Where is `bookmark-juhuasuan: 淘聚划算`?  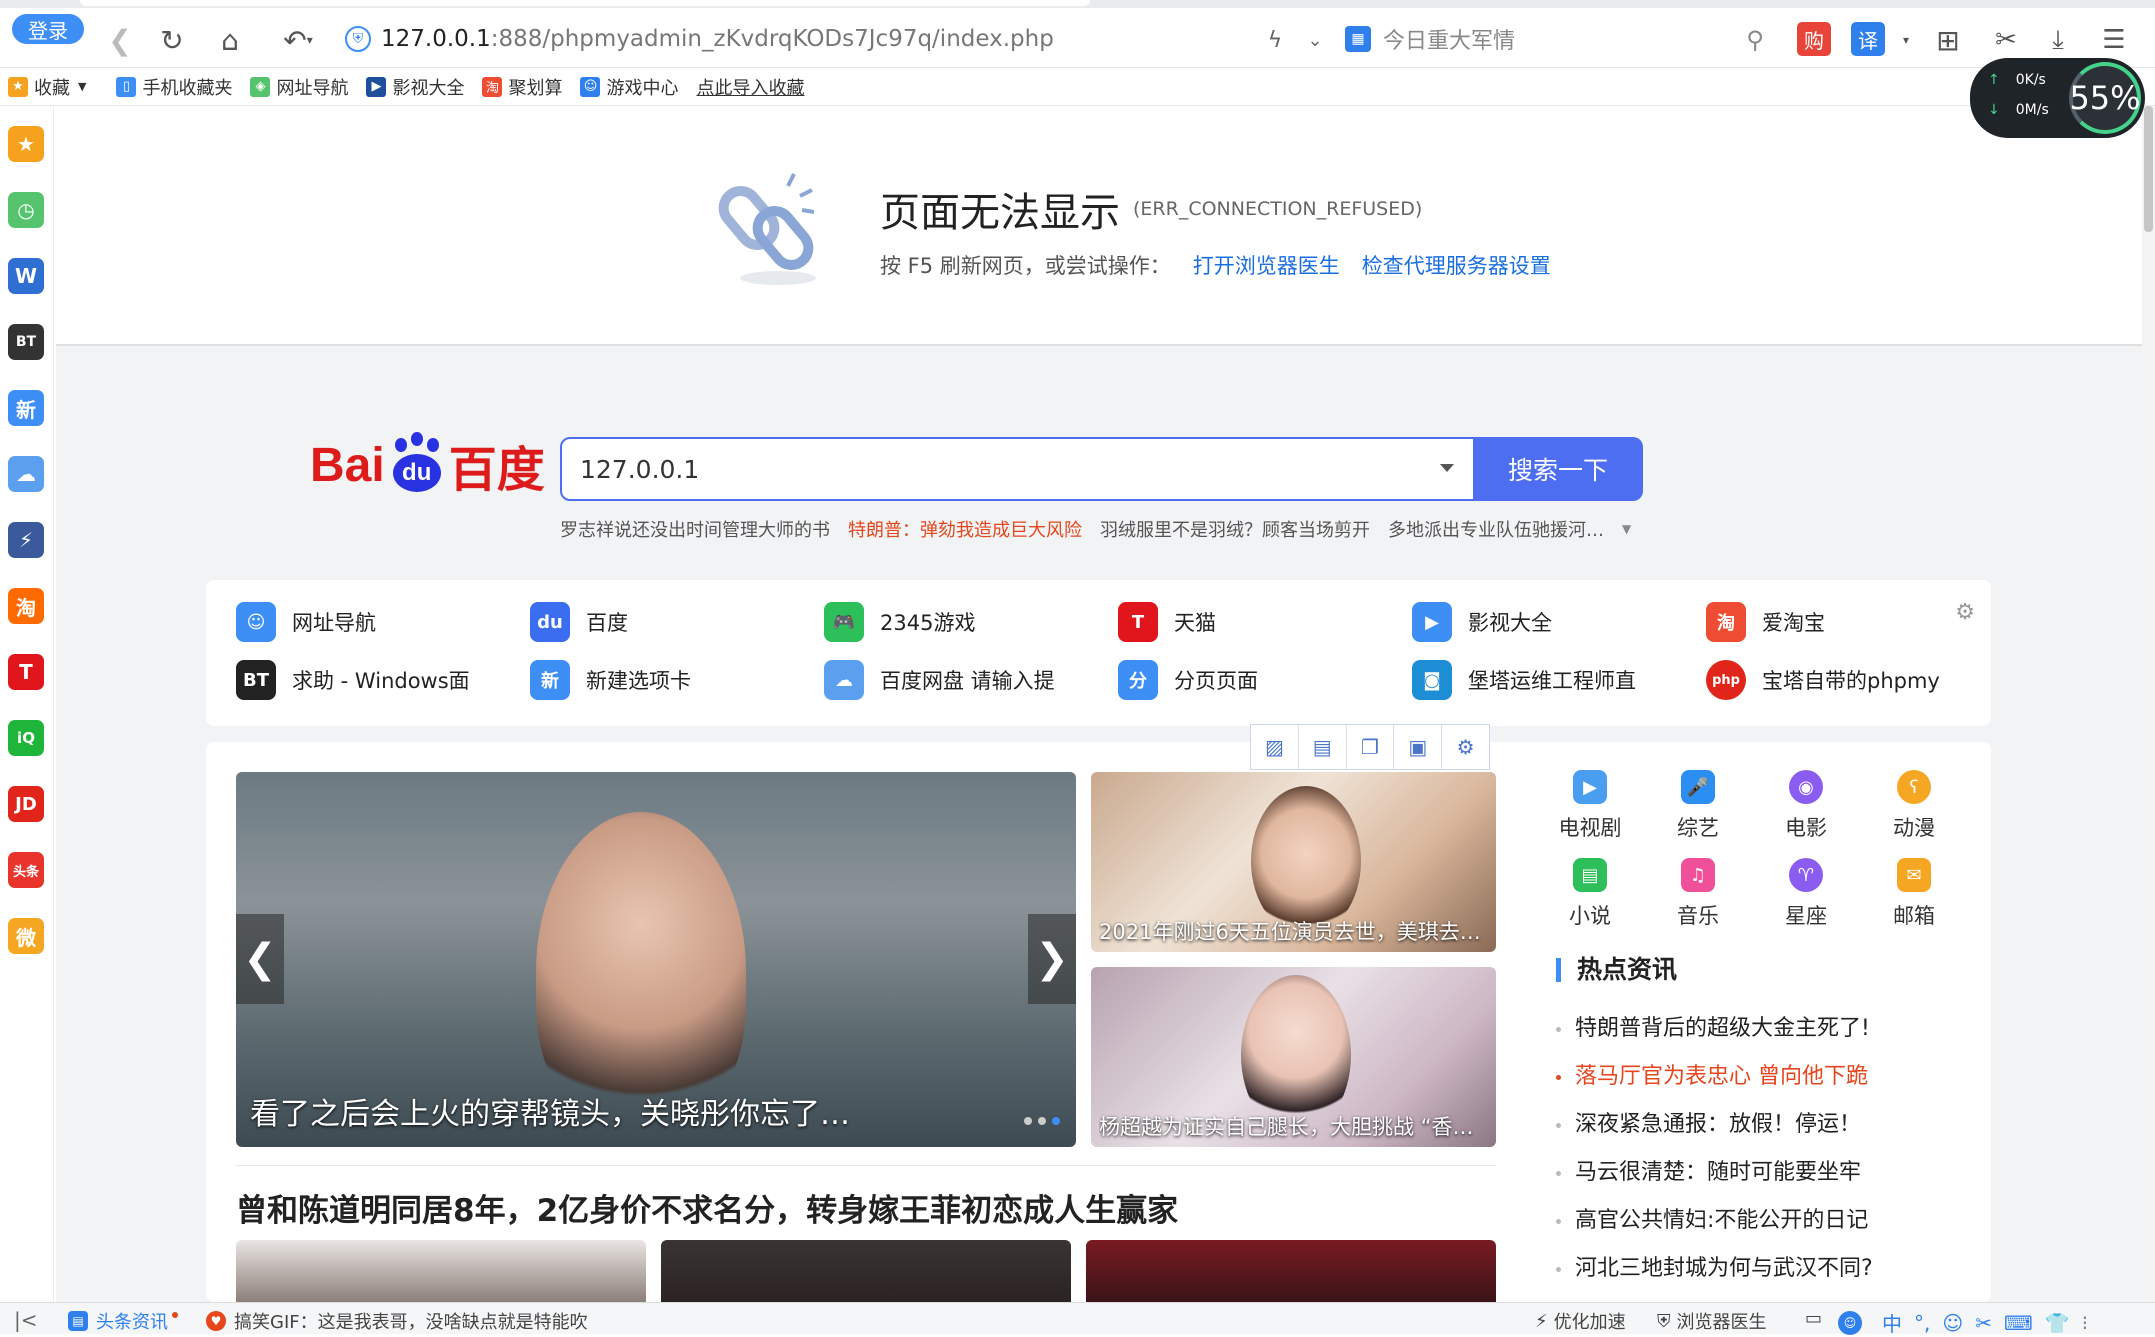
bookmark-juhuasuan: 淘聚划算 is located at coordinates (522, 87).